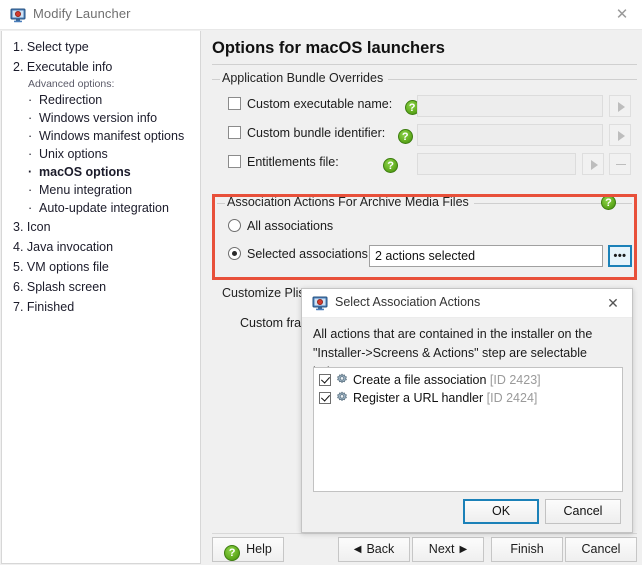 The image size is (642, 565). I want to click on selected-associations-input: 2 actions selected, so click(486, 256).